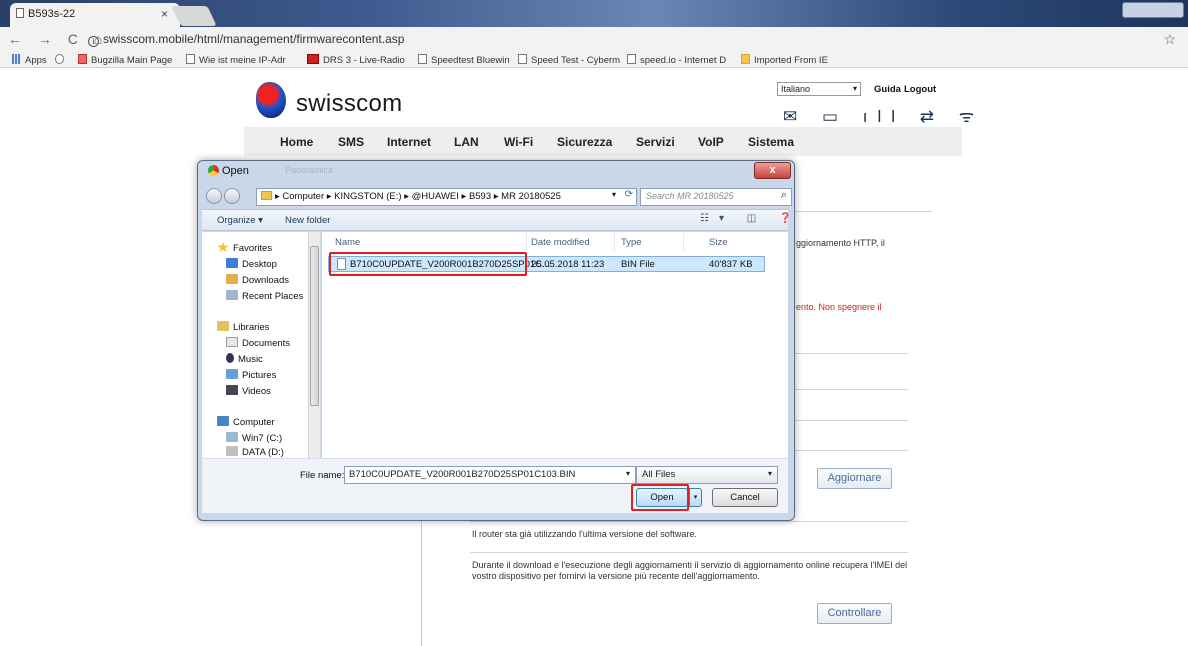 Image resolution: width=1188 pixels, height=646 pixels. Describe the element at coordinates (232, 374) in the screenshot. I see `pictures-icon` at that location.